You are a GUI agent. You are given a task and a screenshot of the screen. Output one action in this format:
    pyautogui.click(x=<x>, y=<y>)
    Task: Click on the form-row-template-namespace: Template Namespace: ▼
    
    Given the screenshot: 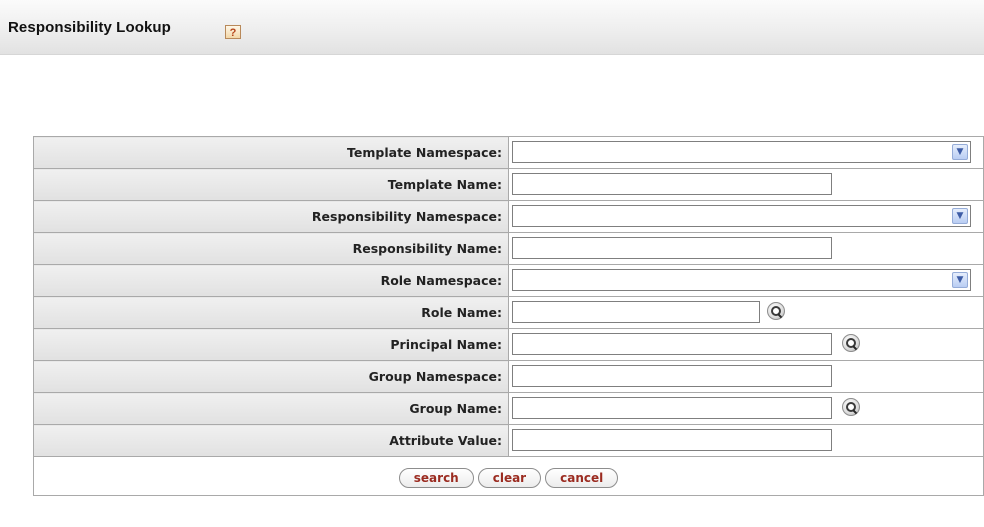 What is the action you would take?
    pyautogui.click(x=508, y=152)
    